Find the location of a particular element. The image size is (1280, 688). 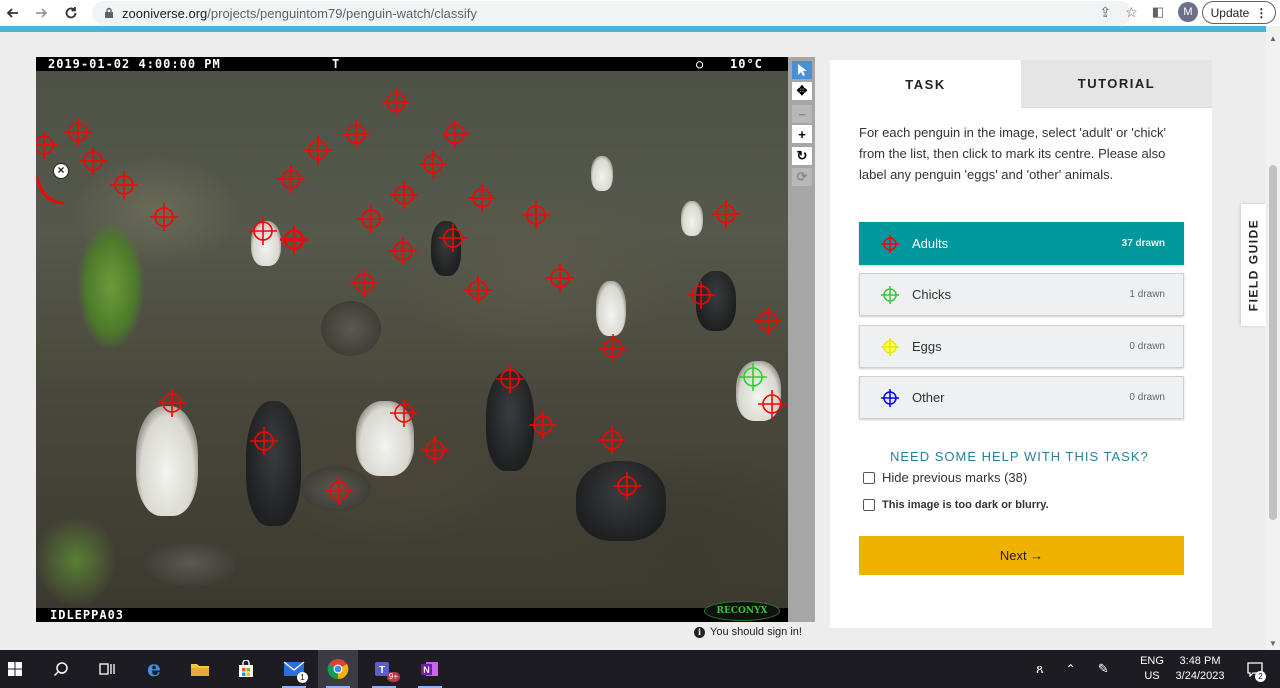

start-button is located at coordinates (15, 669).